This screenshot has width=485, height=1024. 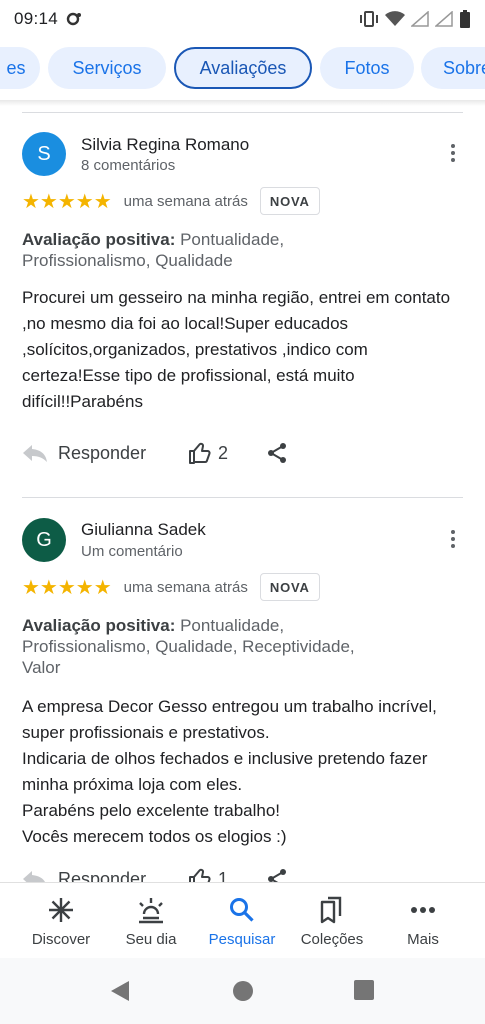 What do you see at coordinates (242, 19) in the screenshot?
I see `status-bar: 09:14` at bounding box center [242, 19].